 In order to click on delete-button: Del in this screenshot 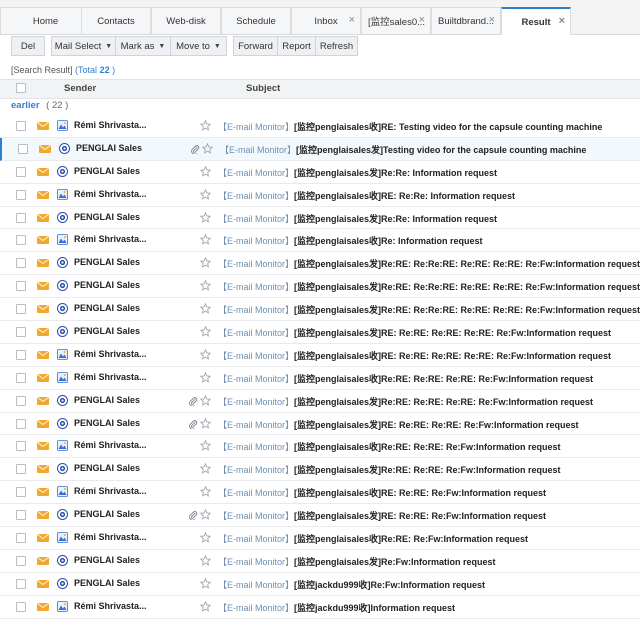, I will do `click(28, 46)`.